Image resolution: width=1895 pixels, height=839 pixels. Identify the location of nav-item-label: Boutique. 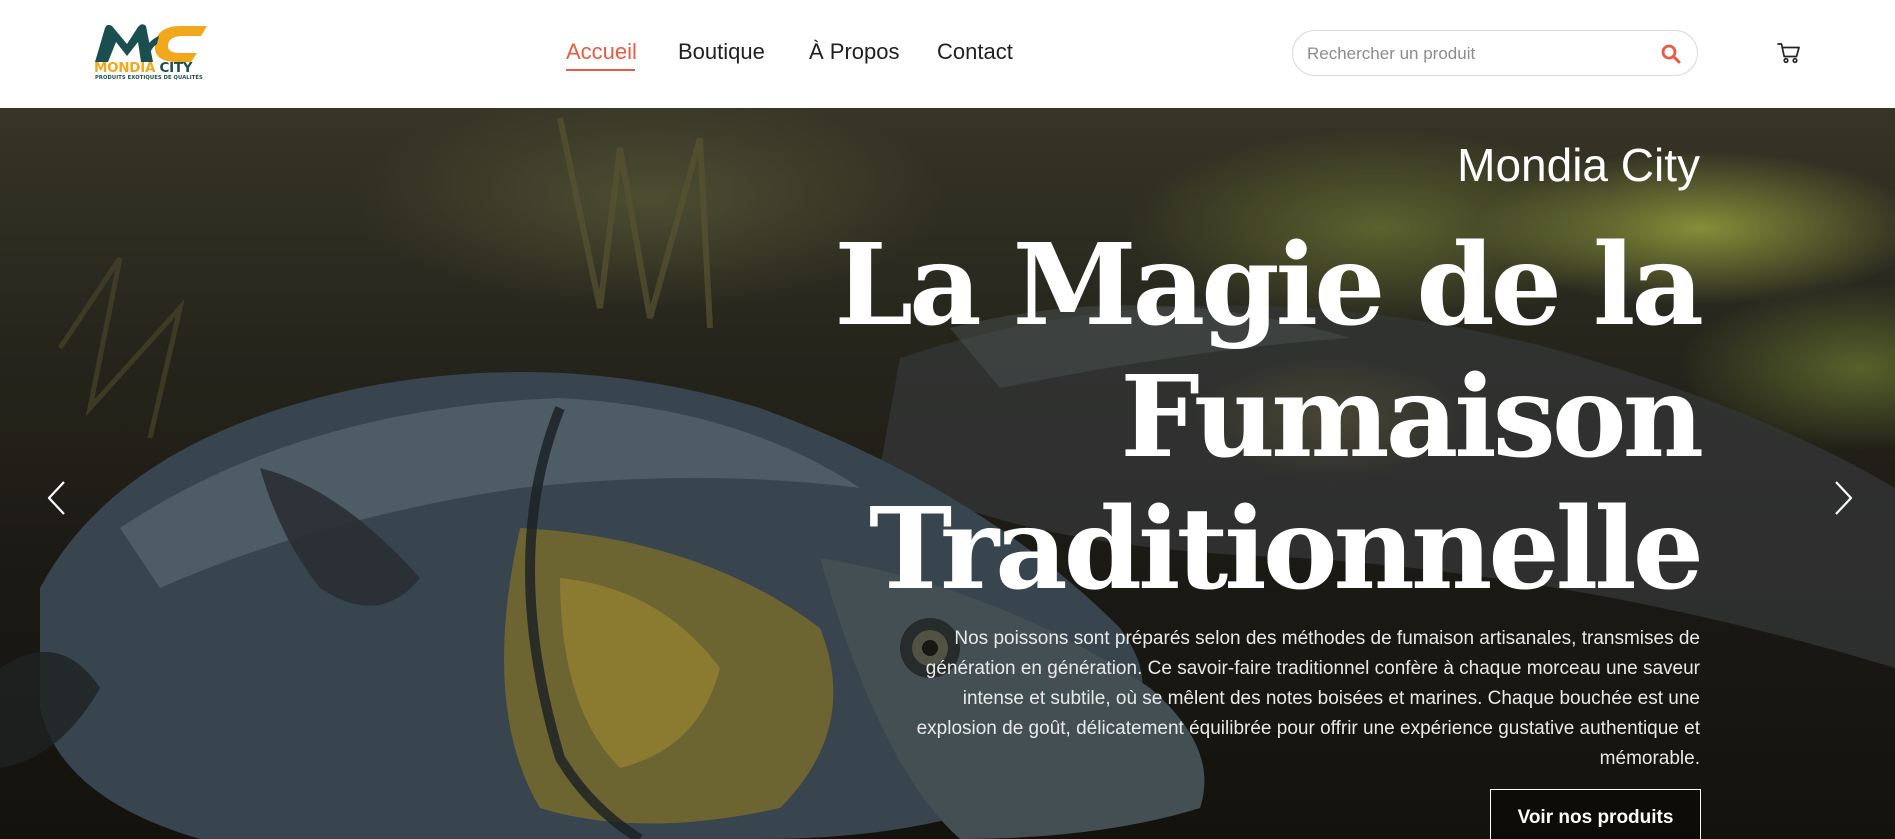
(721, 51).